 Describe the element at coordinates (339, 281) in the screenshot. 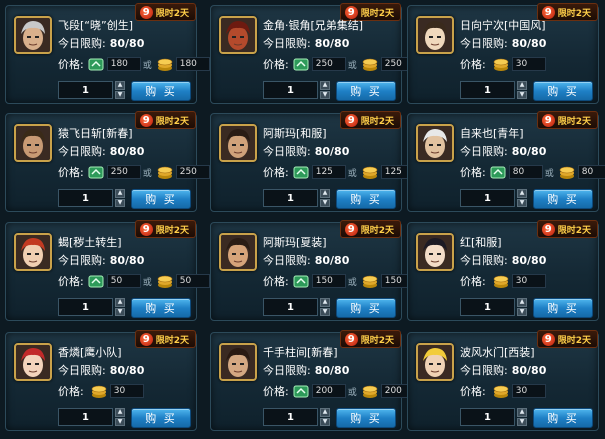

I see `price-row: 价格: 150 或 150` at that location.